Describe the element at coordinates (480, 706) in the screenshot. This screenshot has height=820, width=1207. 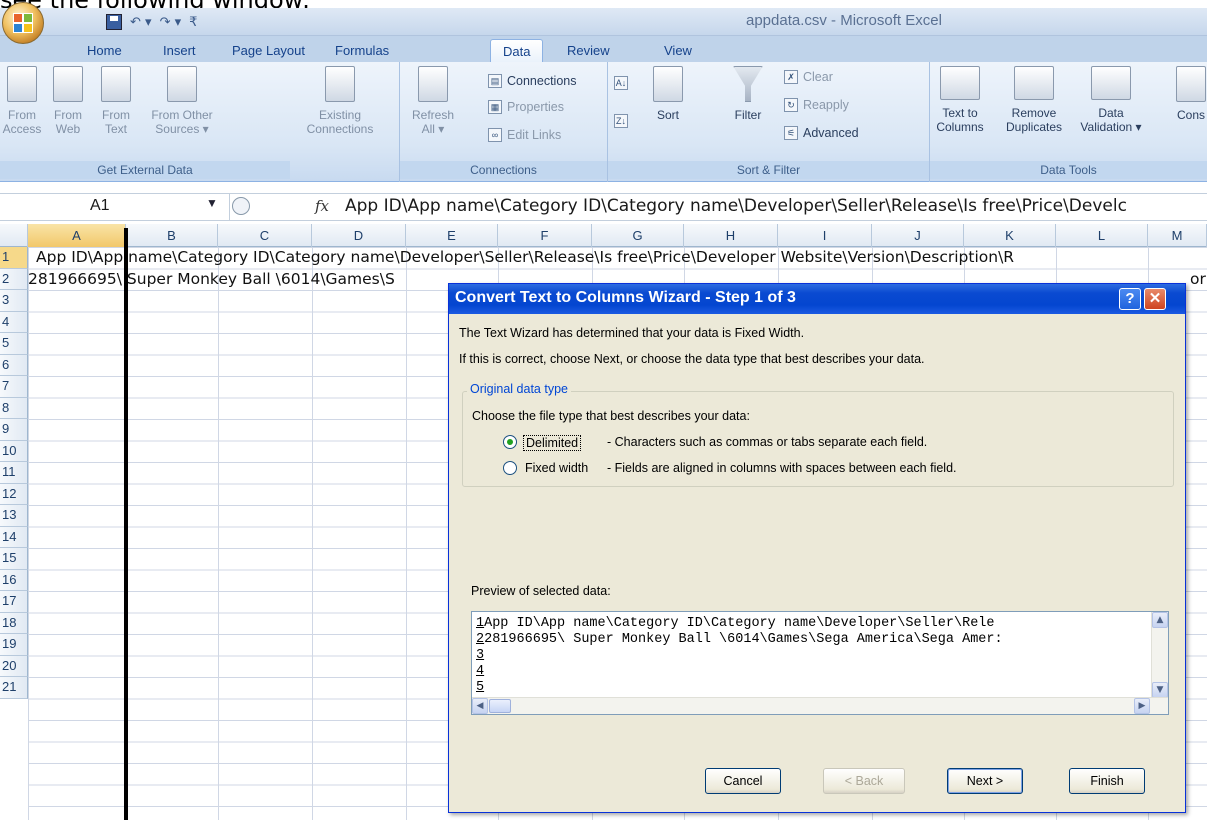
I see `scroll-left-icon: ◀` at that location.